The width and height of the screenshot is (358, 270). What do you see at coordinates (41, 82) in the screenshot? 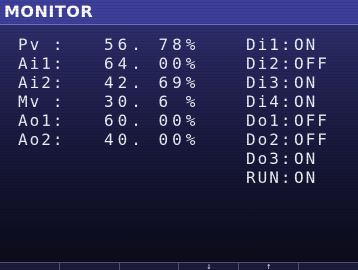
I see `ai2-label: Ai2:` at bounding box center [41, 82].